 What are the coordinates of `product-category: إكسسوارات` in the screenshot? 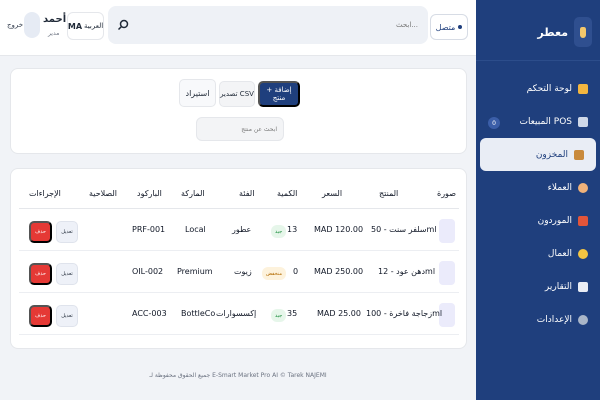 It's located at (236, 313).